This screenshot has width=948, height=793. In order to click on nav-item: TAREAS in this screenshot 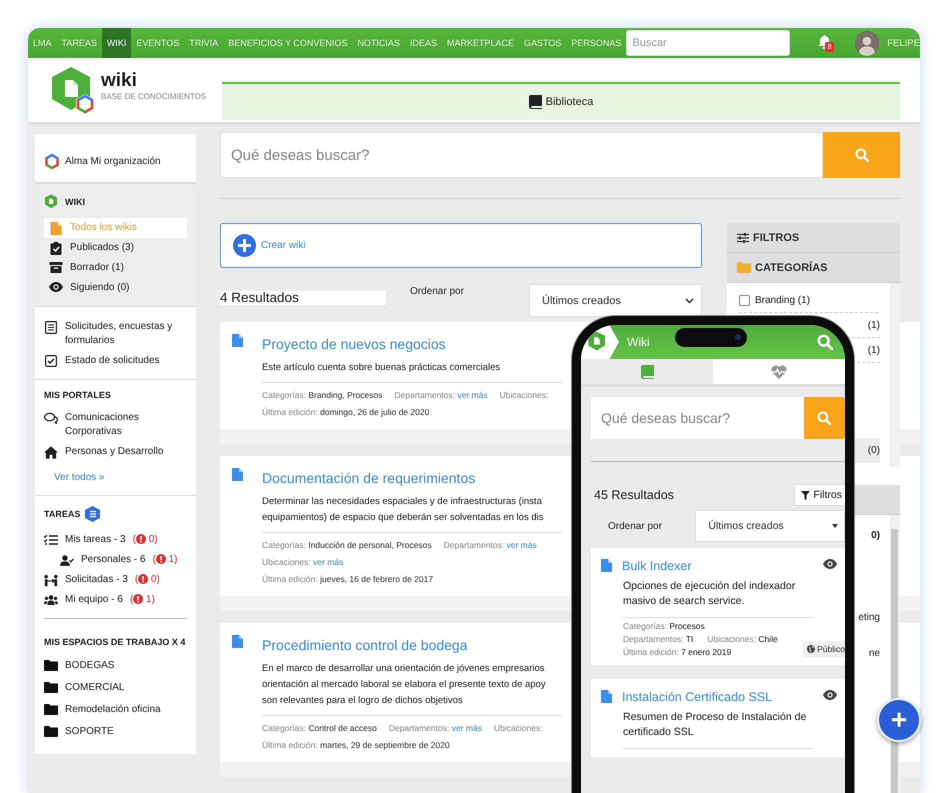, I will do `click(79, 43)`.